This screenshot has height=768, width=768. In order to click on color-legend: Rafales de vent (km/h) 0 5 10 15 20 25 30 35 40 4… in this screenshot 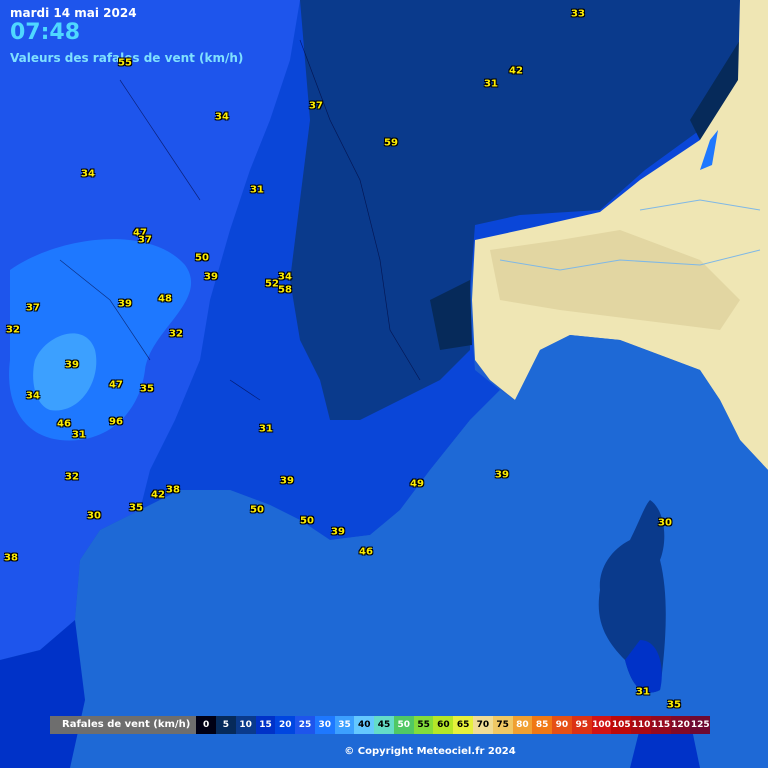, I will do `click(380, 725)`.